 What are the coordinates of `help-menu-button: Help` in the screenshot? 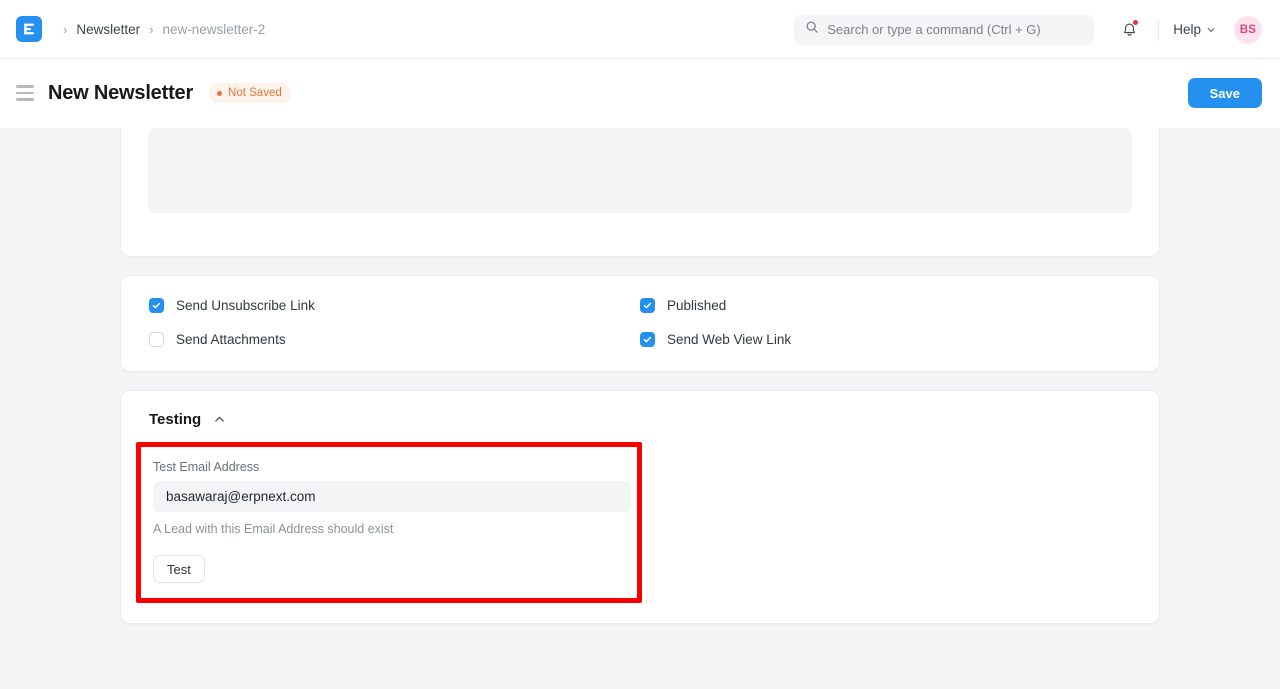 It's located at (1194, 29).